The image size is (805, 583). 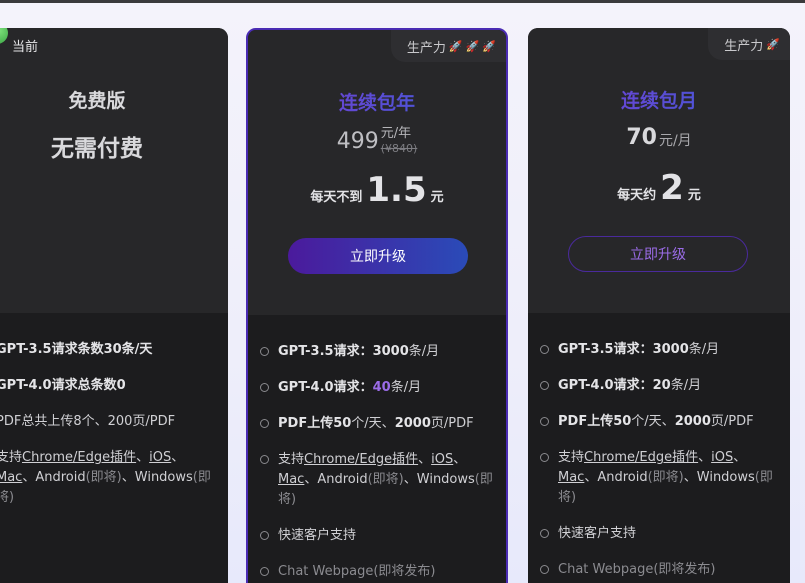 I want to click on card-header-area, so click(x=114, y=170).